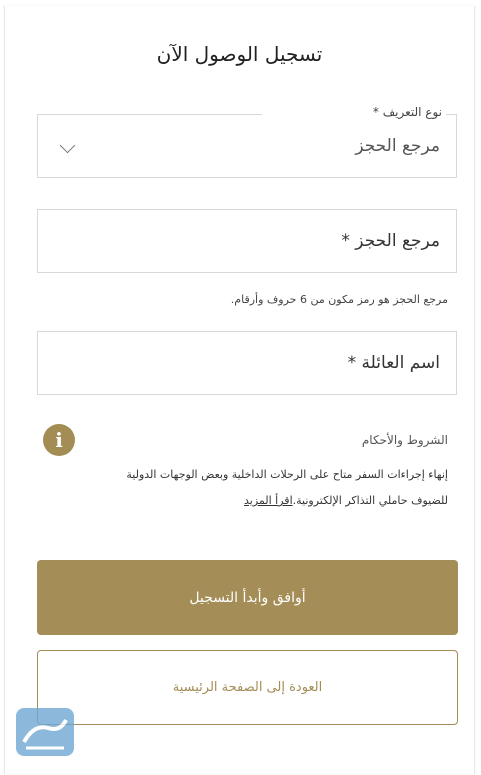 The height and width of the screenshot is (775, 481). What do you see at coordinates (45, 732) in the screenshot?
I see `watermark-logo` at bounding box center [45, 732].